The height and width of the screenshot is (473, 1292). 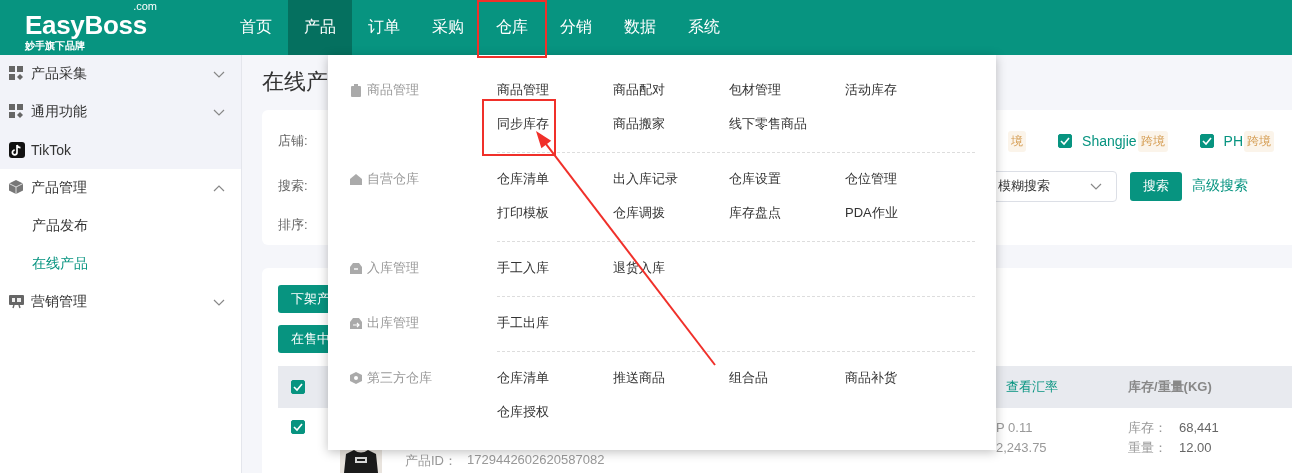 What do you see at coordinates (298, 427) in the screenshot?
I see `row-checkbox` at bounding box center [298, 427].